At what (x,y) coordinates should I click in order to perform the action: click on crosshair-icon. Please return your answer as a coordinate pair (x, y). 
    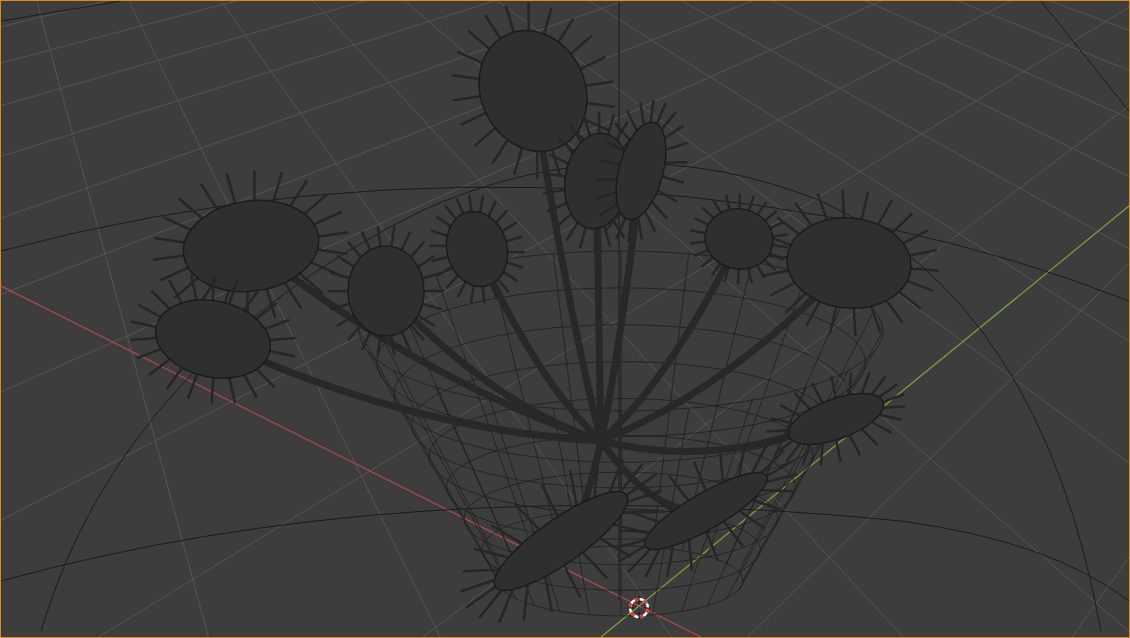
    Looking at the image, I should click on (639, 608).